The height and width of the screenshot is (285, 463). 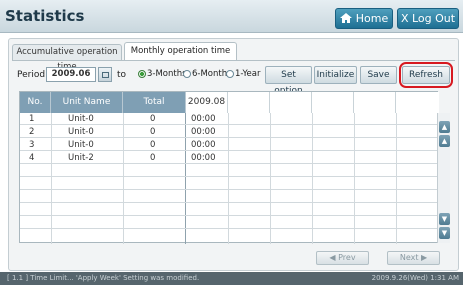 I want to click on scroll-down-button: ▼, so click(x=444, y=219).